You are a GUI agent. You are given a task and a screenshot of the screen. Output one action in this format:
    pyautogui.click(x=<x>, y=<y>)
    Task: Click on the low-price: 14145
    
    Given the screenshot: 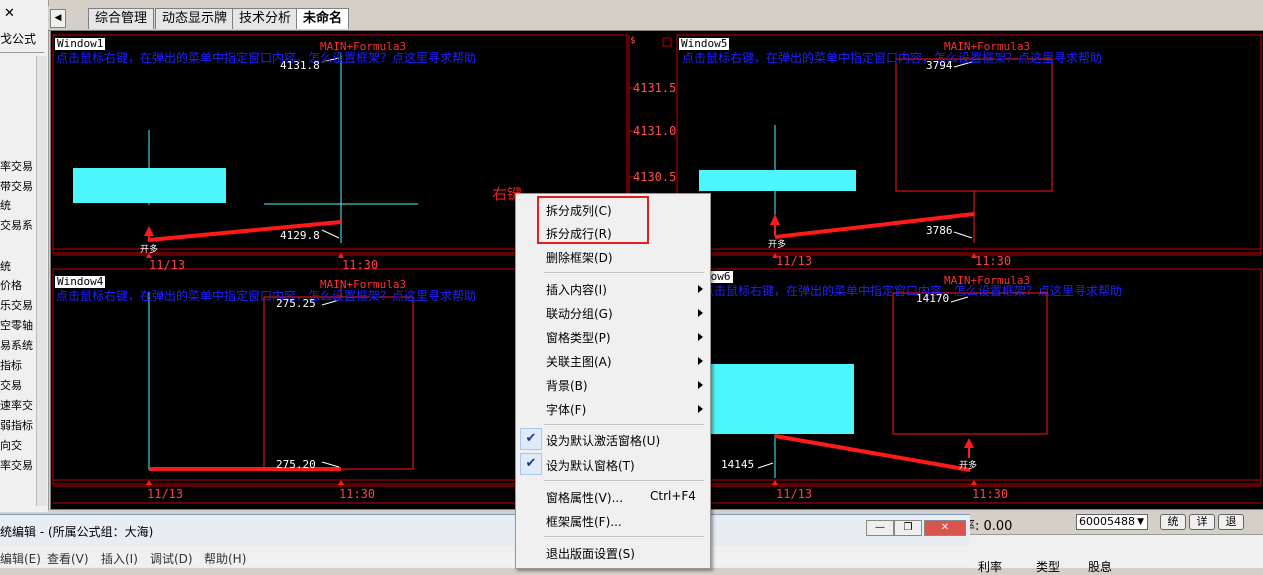 What is the action you would take?
    pyautogui.click(x=738, y=464)
    